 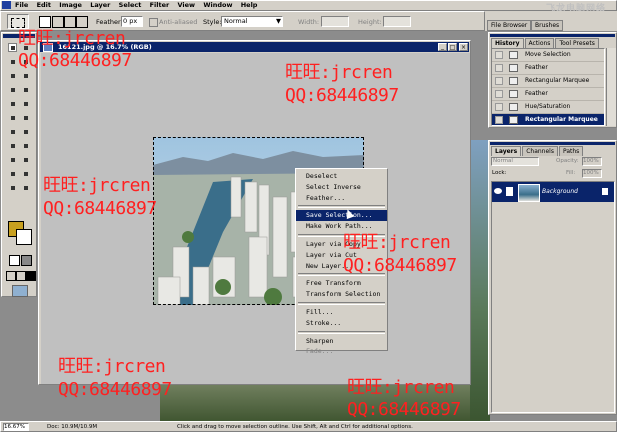 What do you see at coordinates (25, 173) in the screenshot?
I see `eyedropper-tool-icon` at bounding box center [25, 173].